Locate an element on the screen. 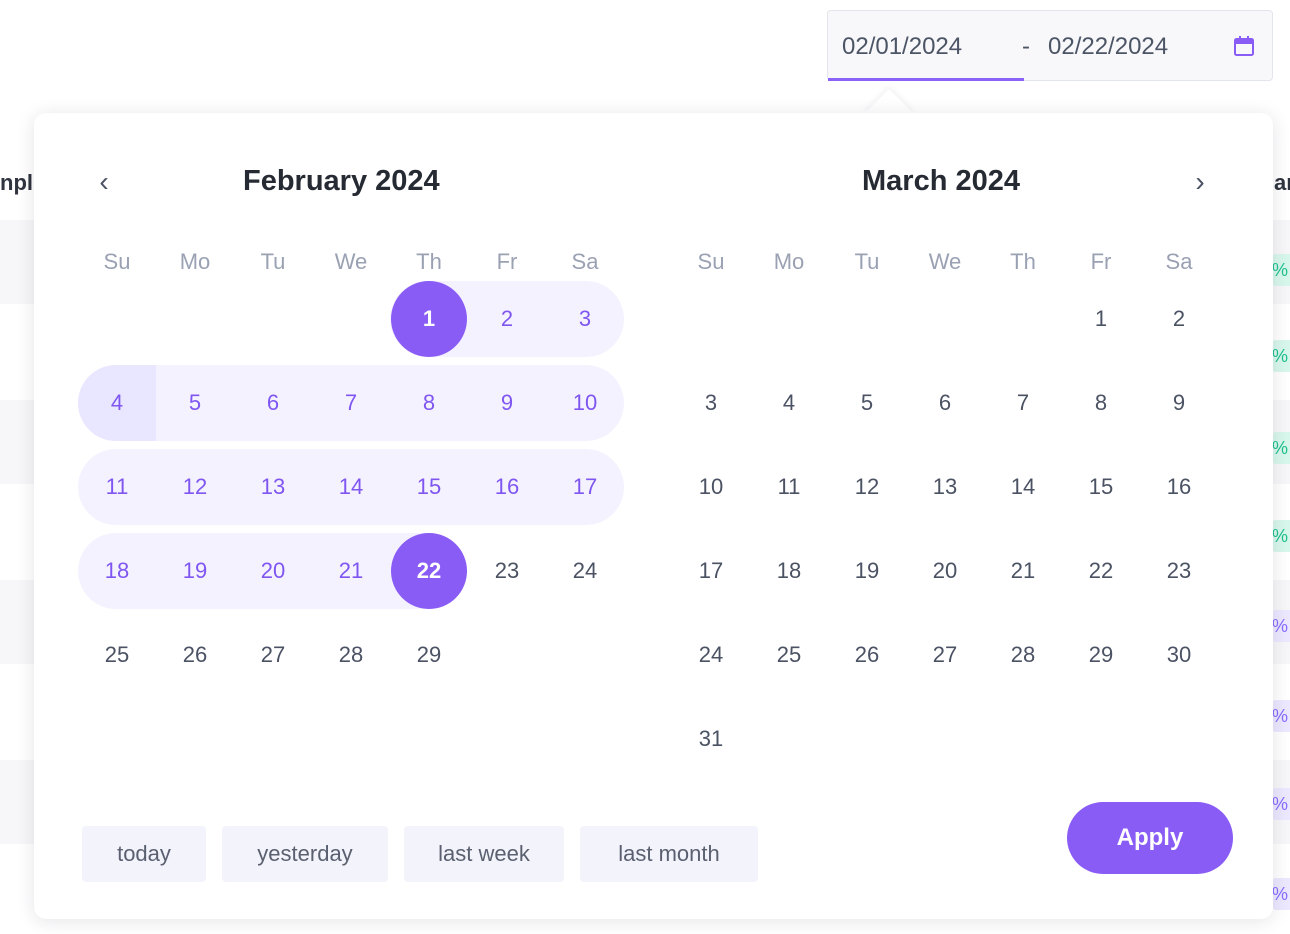  end-date-field: 02/22/2024 is located at coordinates (1108, 47).